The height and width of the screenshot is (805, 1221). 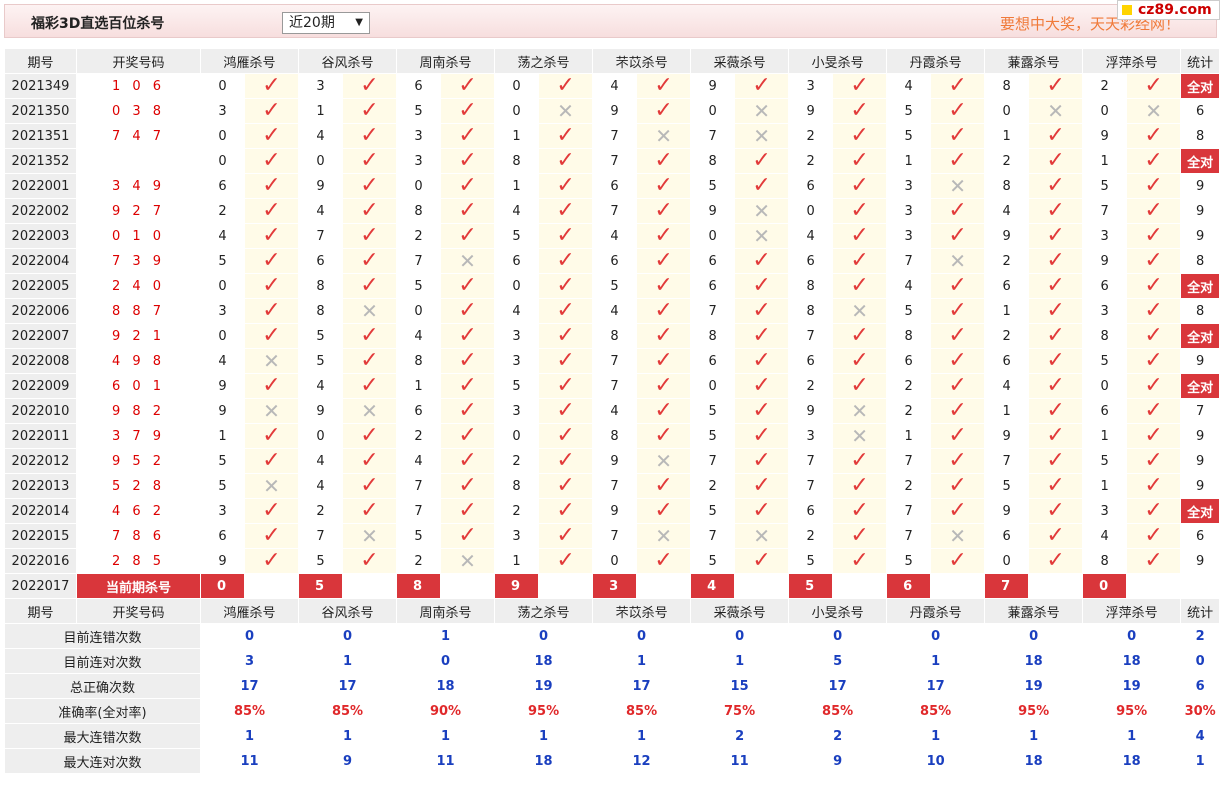 What do you see at coordinates (838, 636) in the screenshot?
I see `summary-value: 0` at bounding box center [838, 636].